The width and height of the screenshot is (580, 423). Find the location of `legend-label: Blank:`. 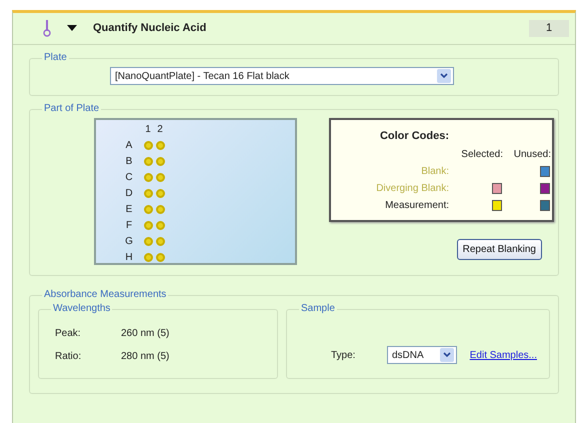

legend-label: Blank: is located at coordinates (435, 171).